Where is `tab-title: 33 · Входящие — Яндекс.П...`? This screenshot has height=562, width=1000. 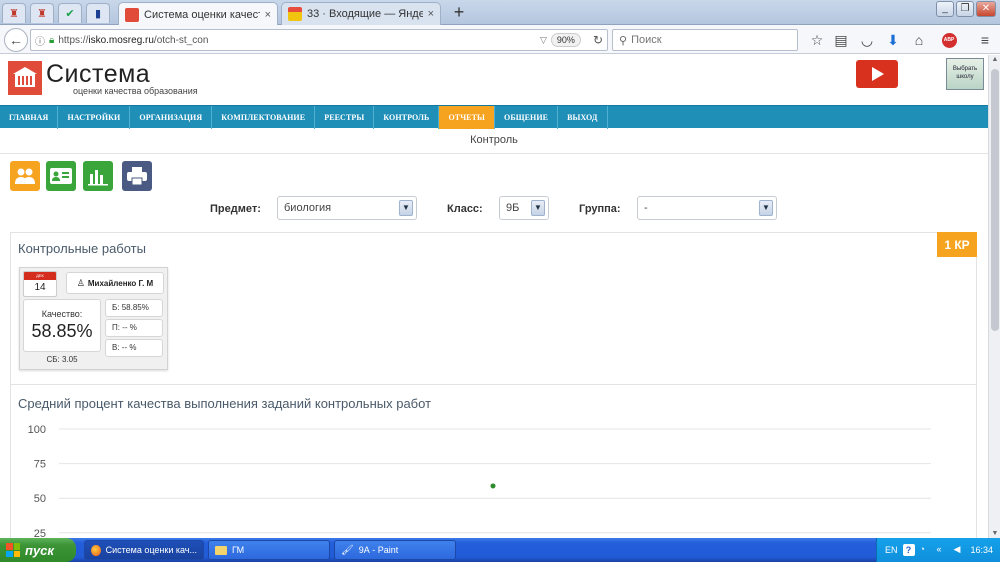
tab-title: 33 · Входящие — Яндекс.П... is located at coordinates (365, 14).